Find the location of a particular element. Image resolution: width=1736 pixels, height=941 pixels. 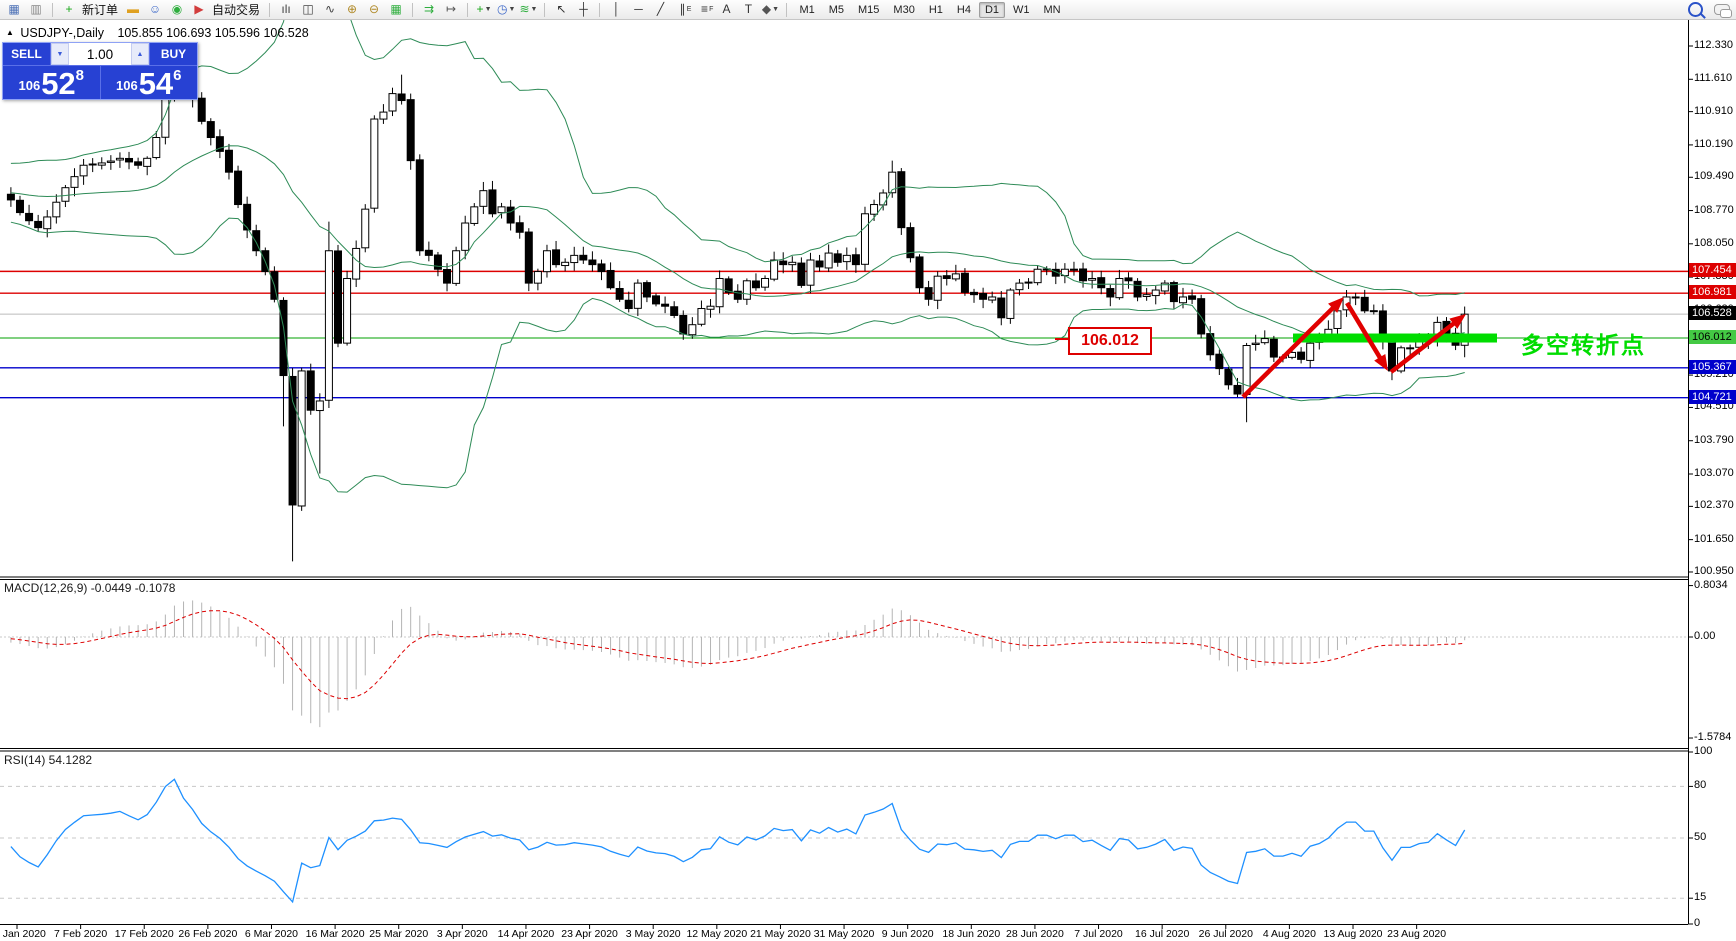

price-tick-label: 110.190 is located at coordinates (1713, 143).